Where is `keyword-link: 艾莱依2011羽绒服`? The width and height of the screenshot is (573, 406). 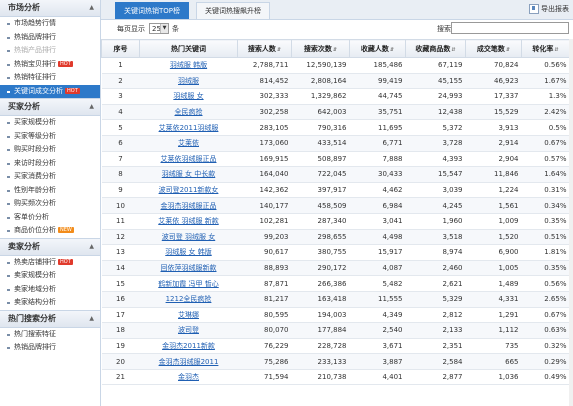 keyword-link: 艾莱依2011羽绒服 is located at coordinates (189, 128).